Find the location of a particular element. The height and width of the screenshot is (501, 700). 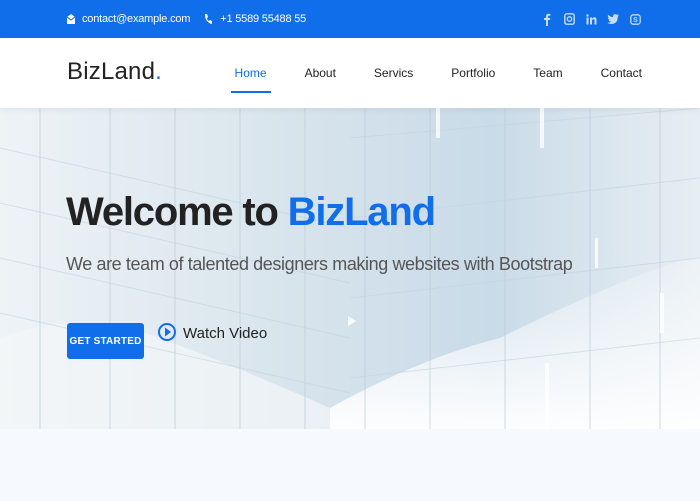

hero-title-prefix: Welcome to is located at coordinates (177, 212).